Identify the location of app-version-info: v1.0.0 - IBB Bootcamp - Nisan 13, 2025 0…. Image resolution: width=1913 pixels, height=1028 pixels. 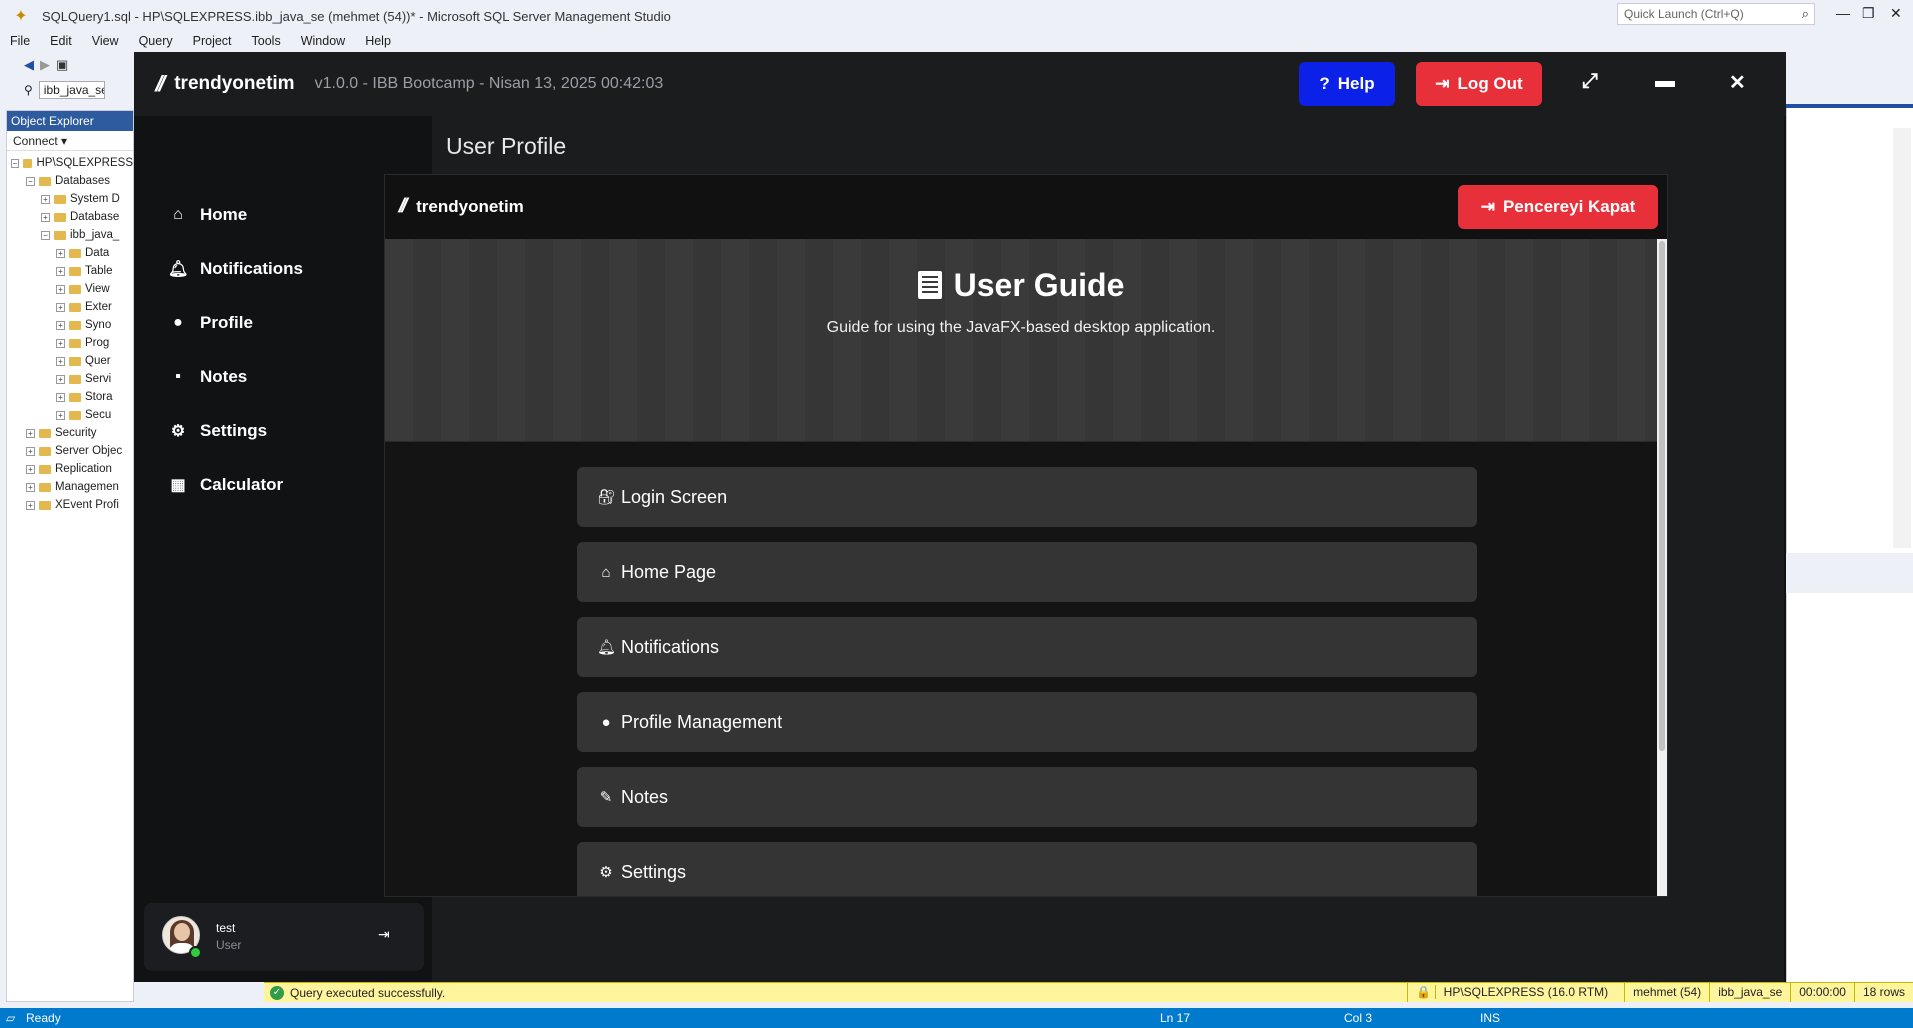
(489, 83).